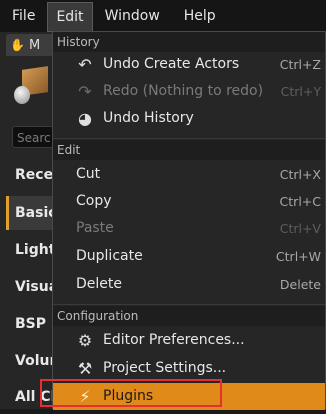 The image size is (326, 414). Describe the element at coordinates (189, 201) in the screenshot. I see `menu-item-copy: Copy Ctrl+C` at that location.